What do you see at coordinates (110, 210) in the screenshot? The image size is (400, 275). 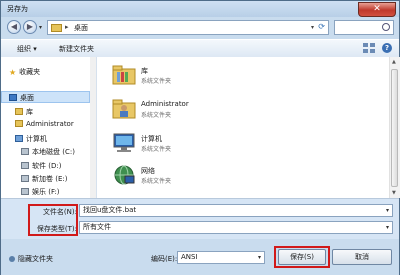 I see `filename-value: 找回u盘文件.bat` at bounding box center [110, 210].